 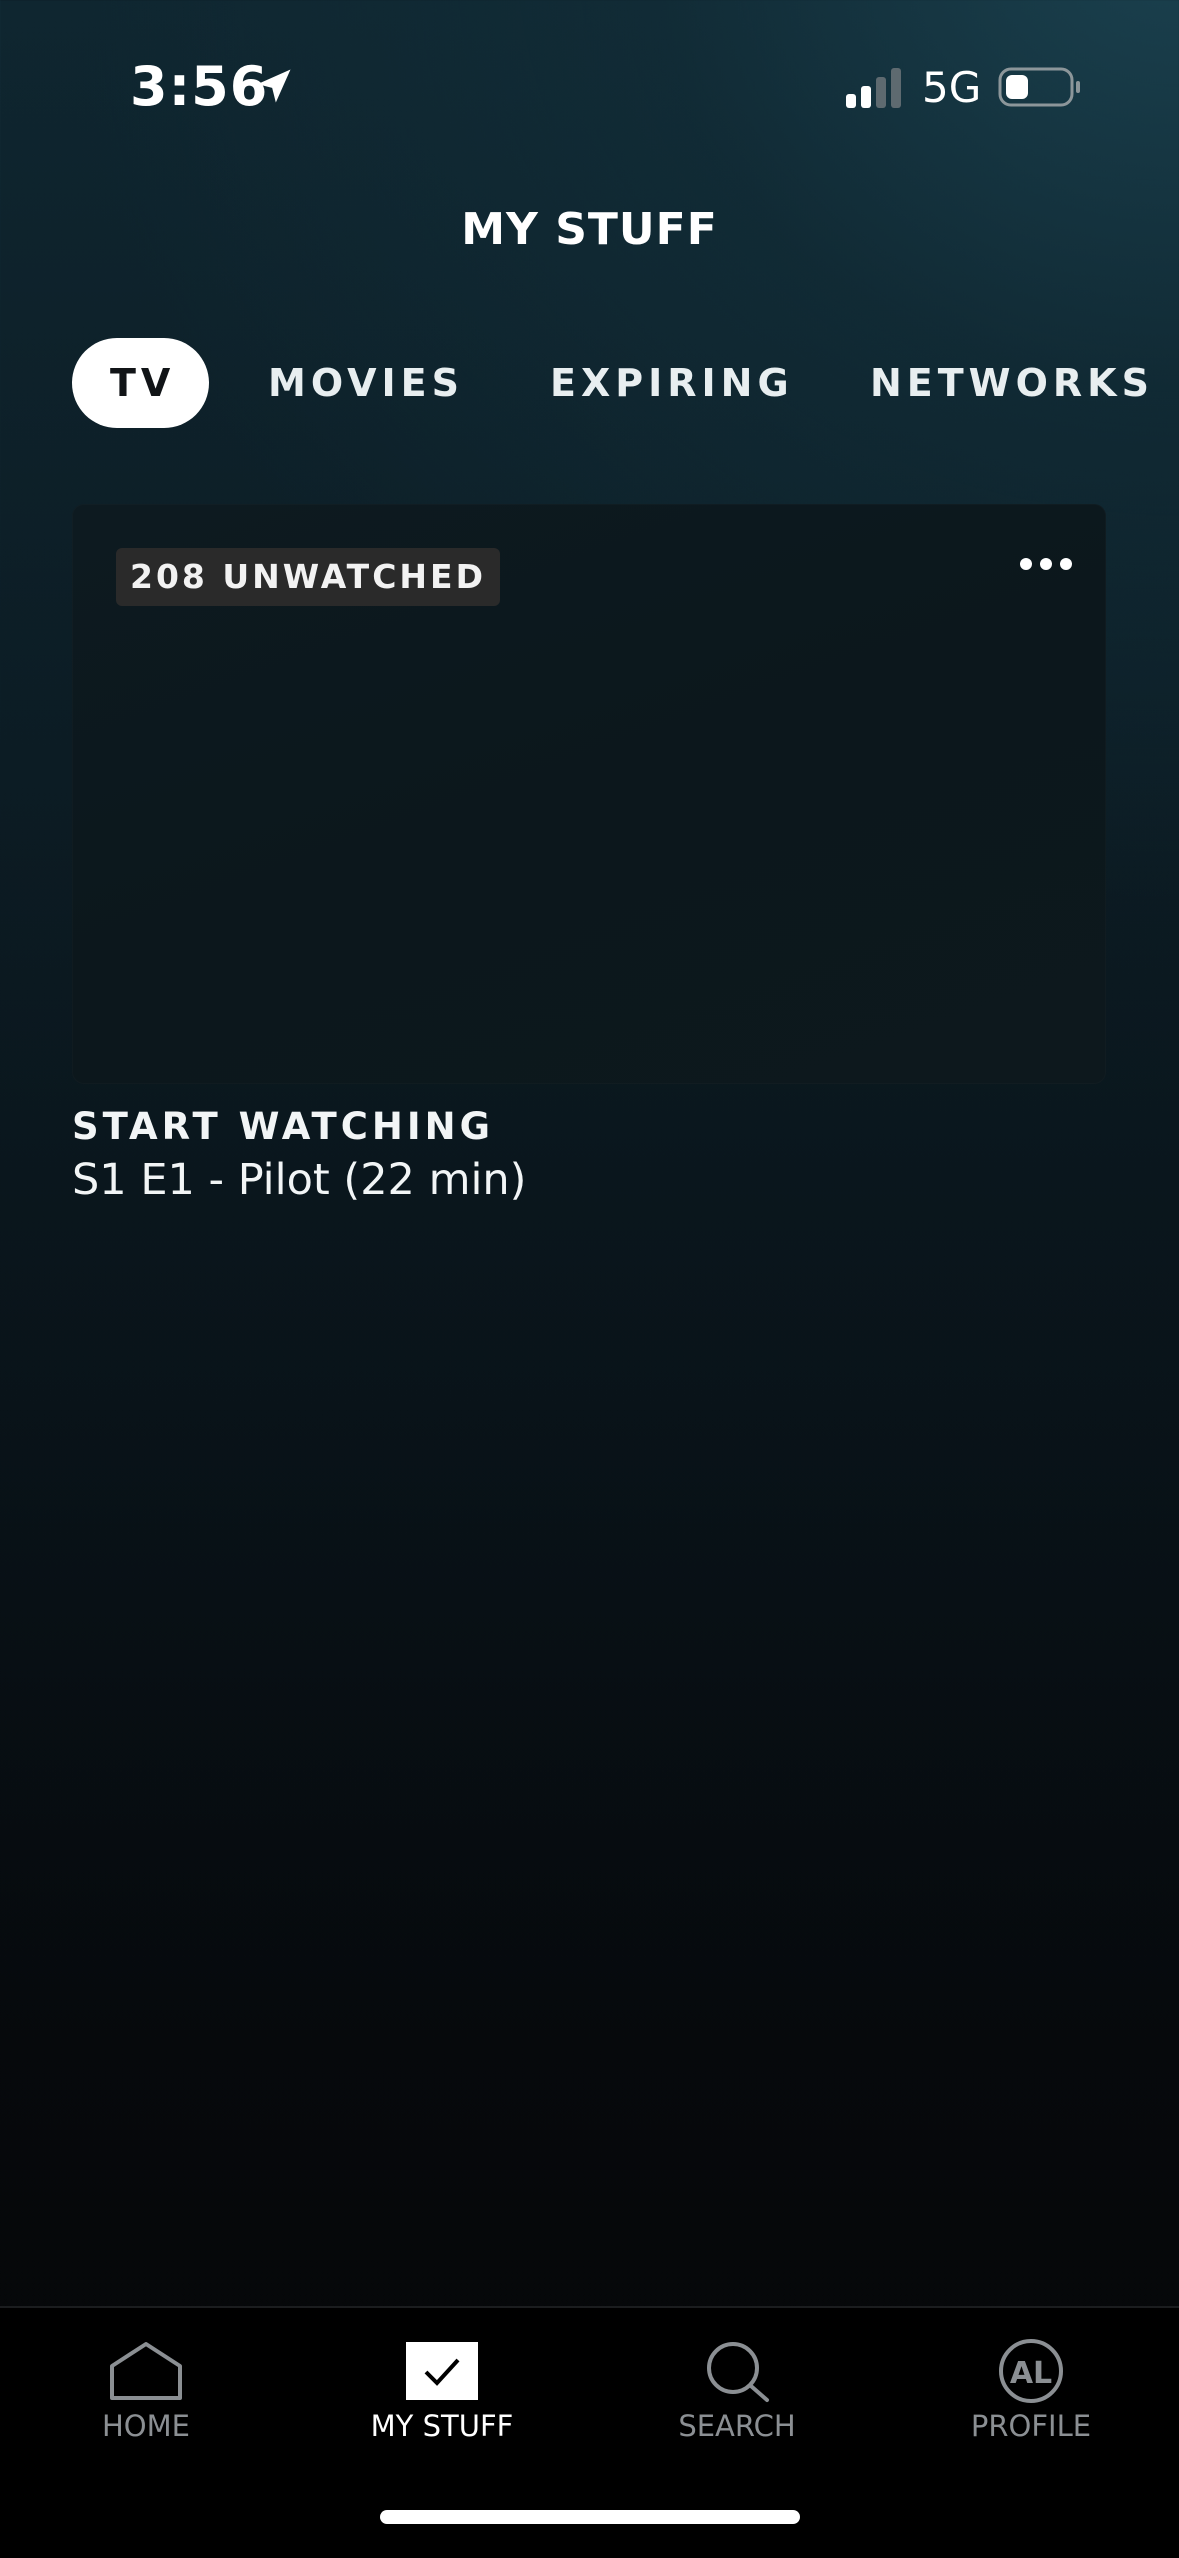 I want to click on episode-detail: S1 E1 - Pilot (22 min), so click(x=299, y=1180).